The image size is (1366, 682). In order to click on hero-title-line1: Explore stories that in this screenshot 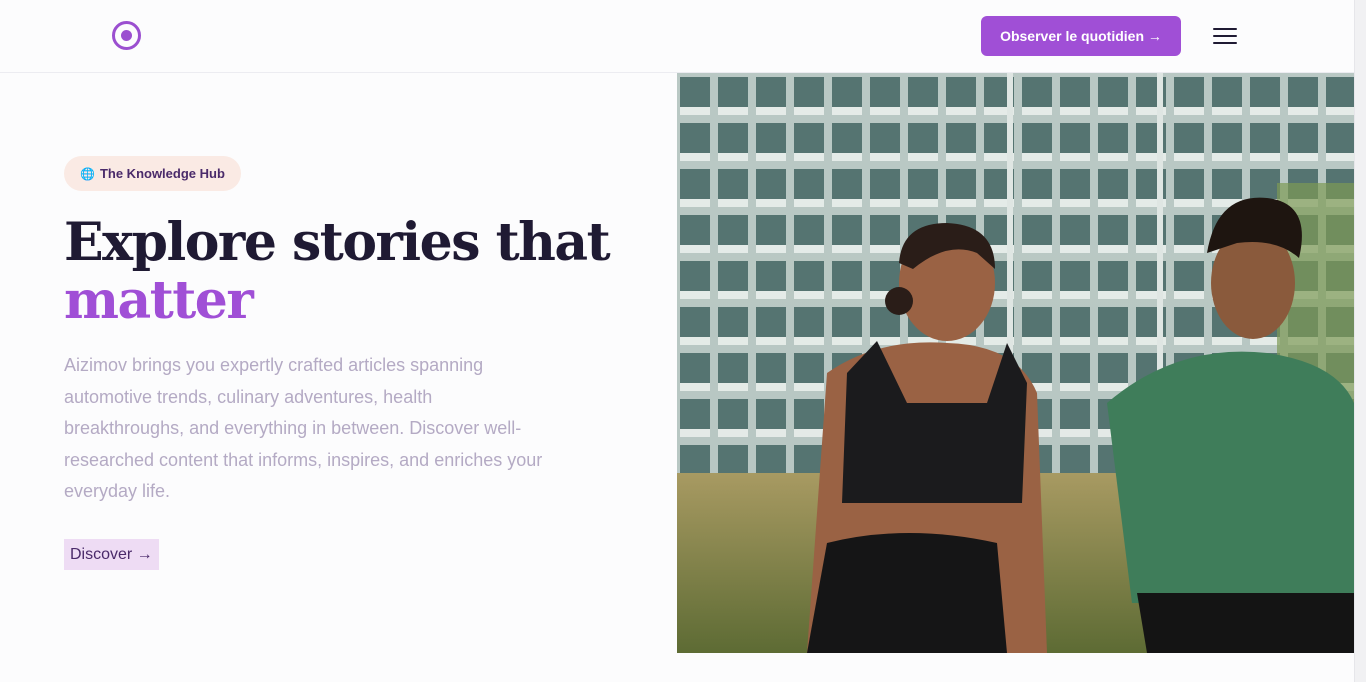, I will do `click(337, 242)`.